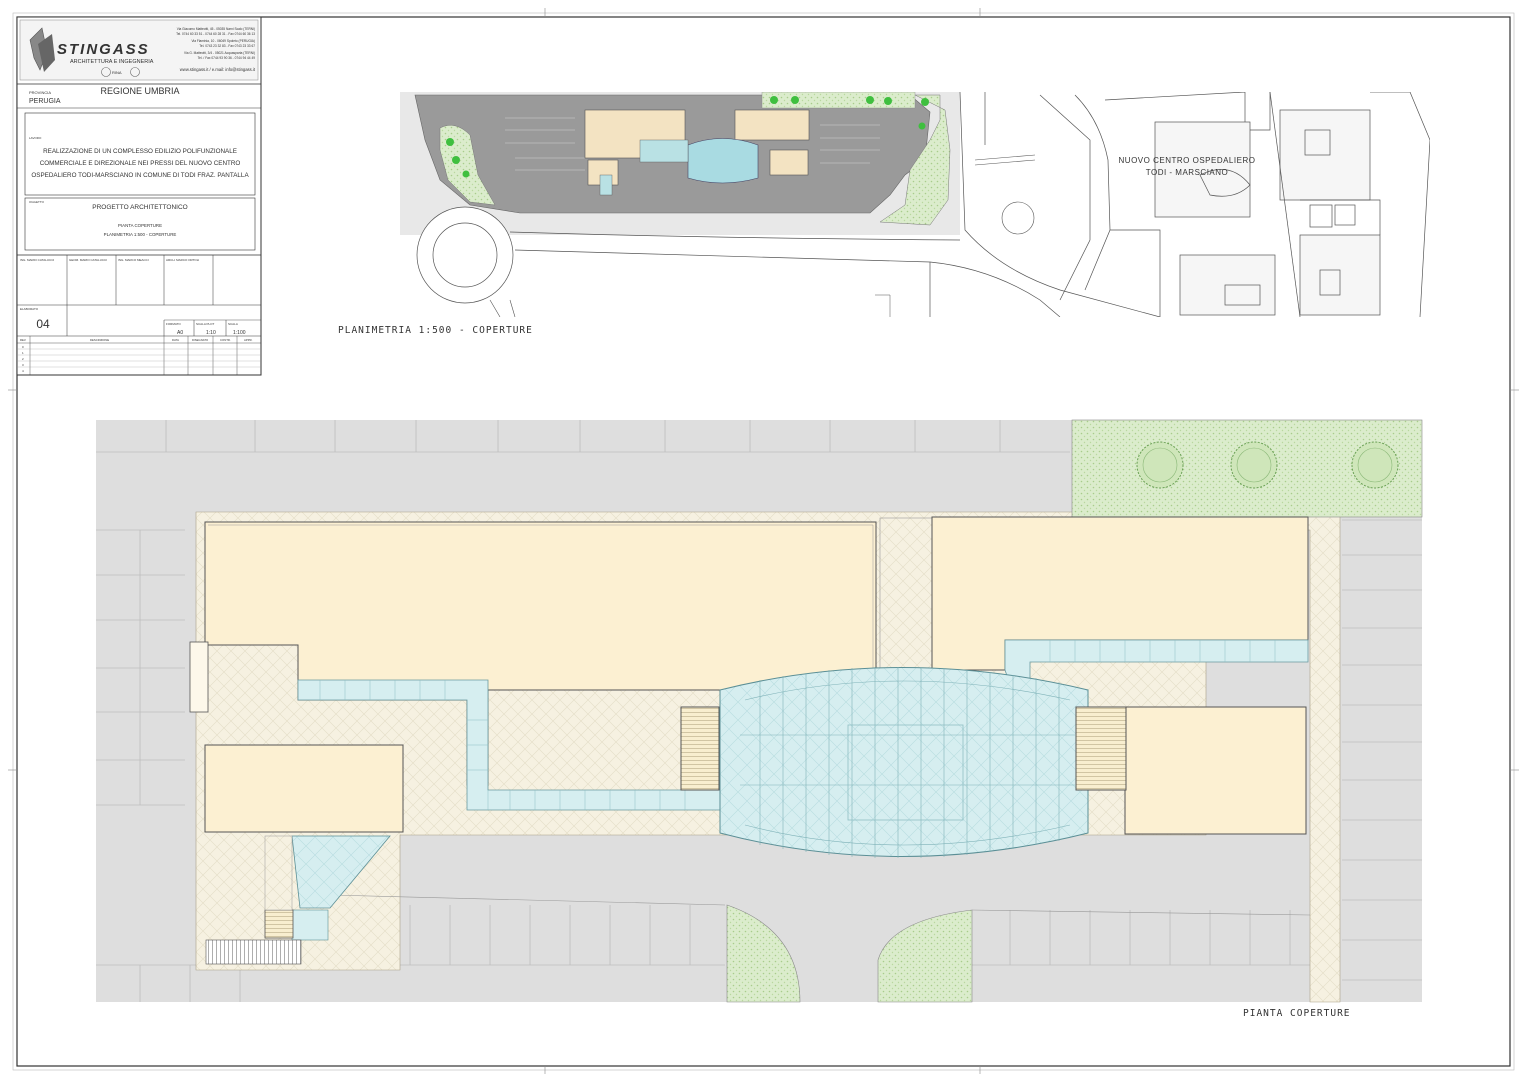  What do you see at coordinates (1187, 172) in the screenshot?
I see `hospital-label-line-2: TODI - MARSCIANO` at bounding box center [1187, 172].